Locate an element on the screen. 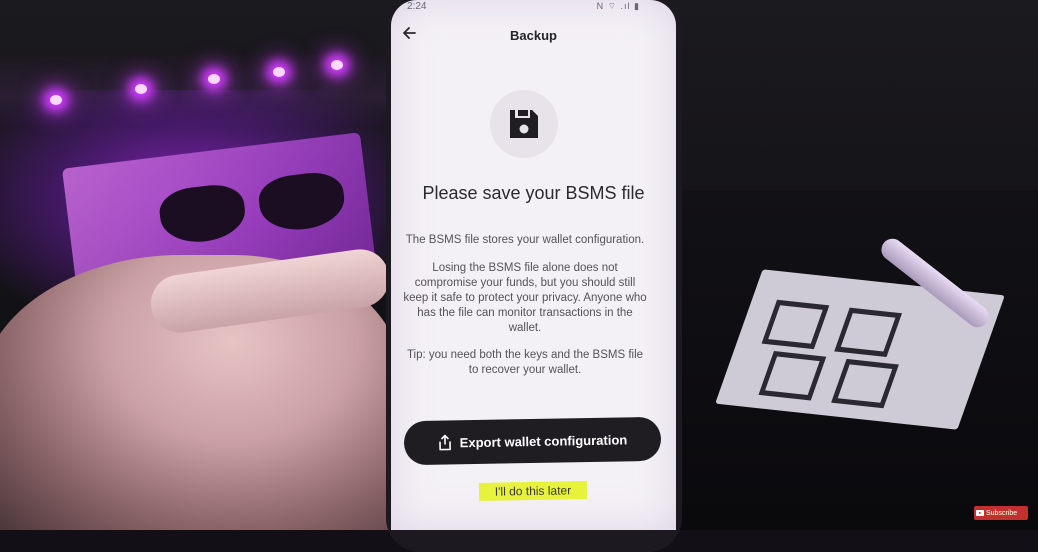 This screenshot has height=552, width=1038. icon-circle is located at coordinates (524, 124).